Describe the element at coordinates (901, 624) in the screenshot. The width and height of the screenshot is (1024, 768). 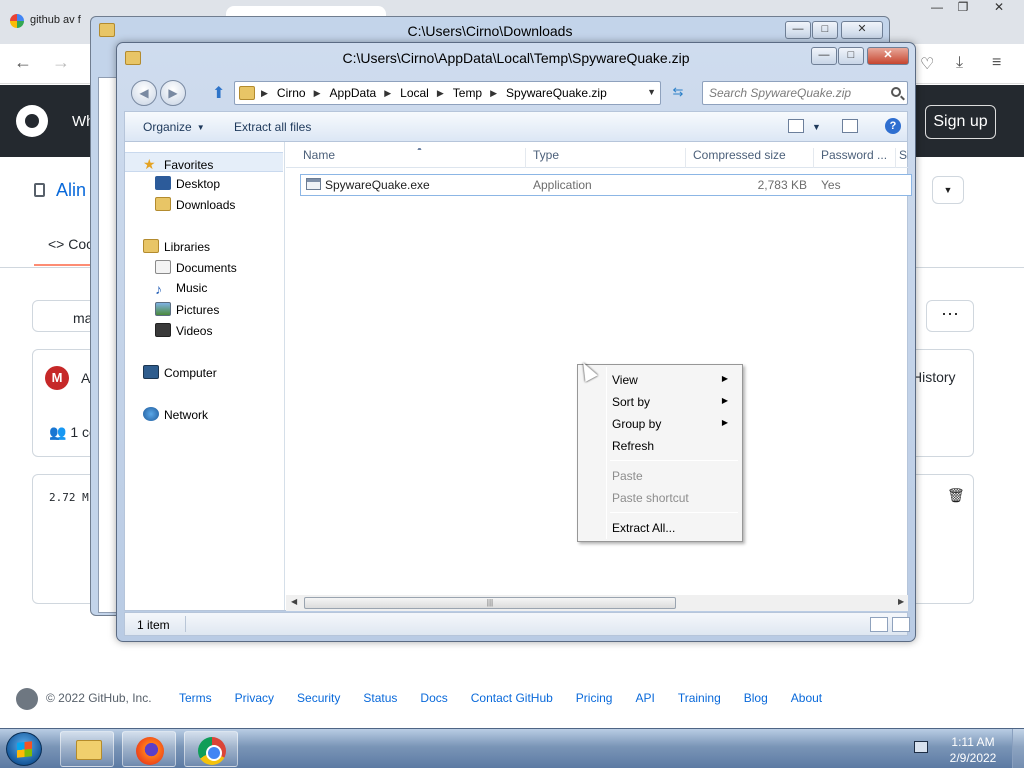
I see `large-icons-view-icon` at that location.